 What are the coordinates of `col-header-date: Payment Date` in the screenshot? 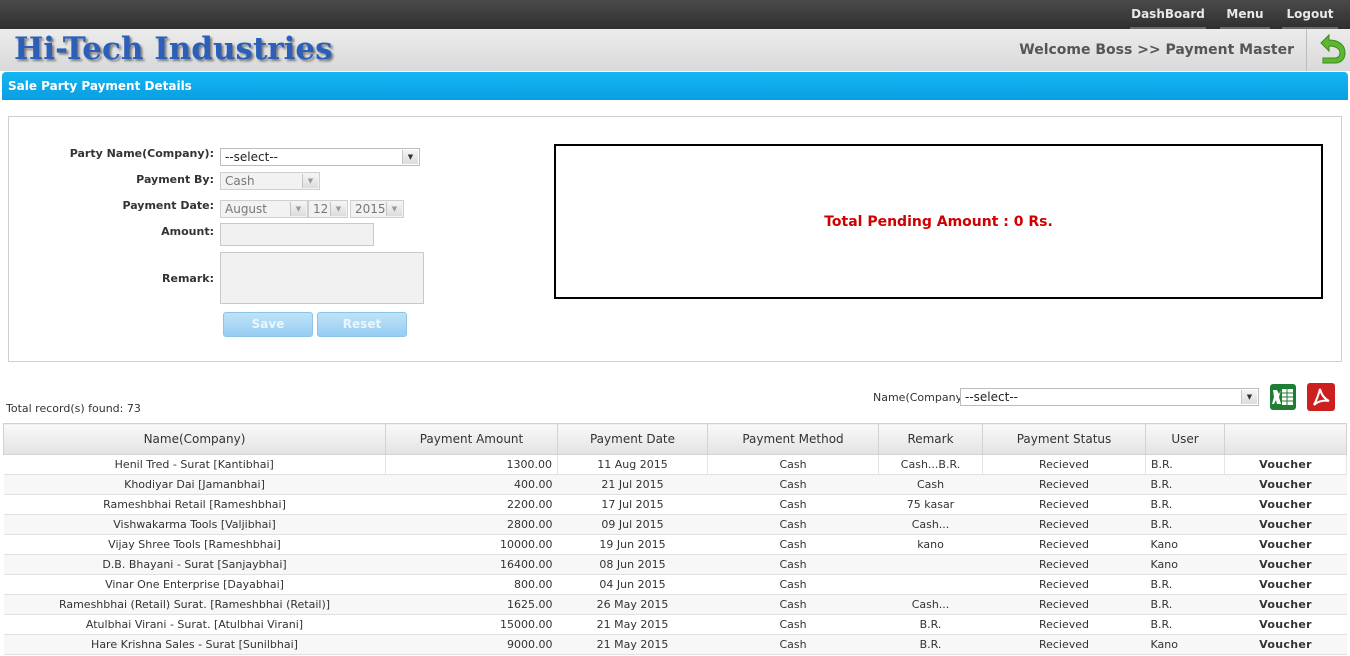 It's located at (632, 439).